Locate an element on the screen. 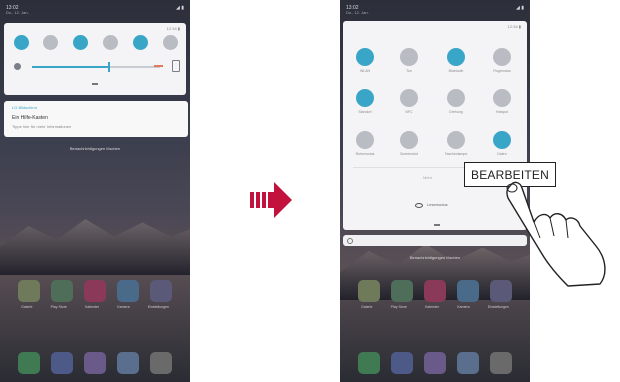 The height and width of the screenshot is (382, 620). wifi-icon is located at coordinates (21, 42).